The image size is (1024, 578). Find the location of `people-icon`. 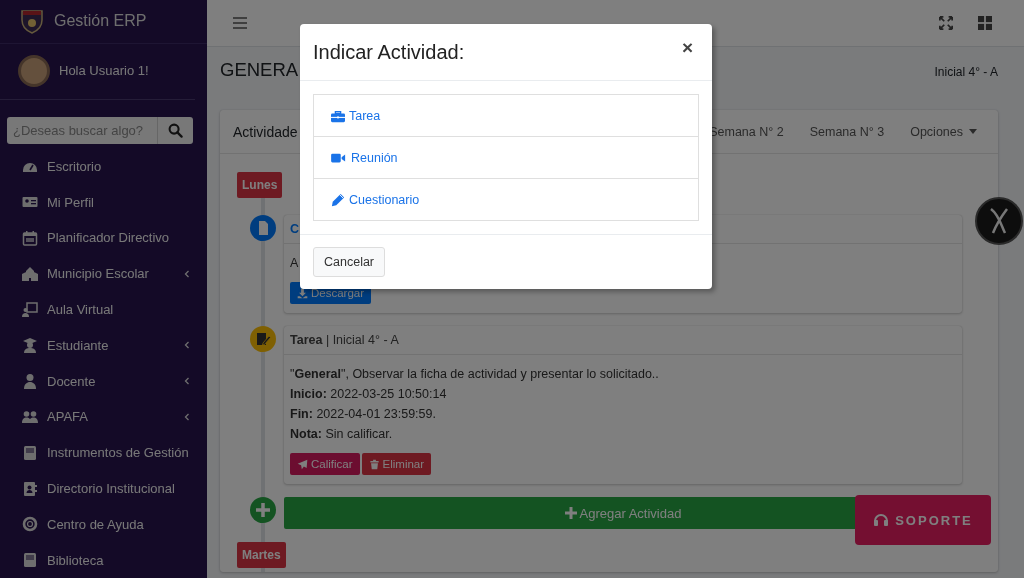

people-icon is located at coordinates (30, 416).